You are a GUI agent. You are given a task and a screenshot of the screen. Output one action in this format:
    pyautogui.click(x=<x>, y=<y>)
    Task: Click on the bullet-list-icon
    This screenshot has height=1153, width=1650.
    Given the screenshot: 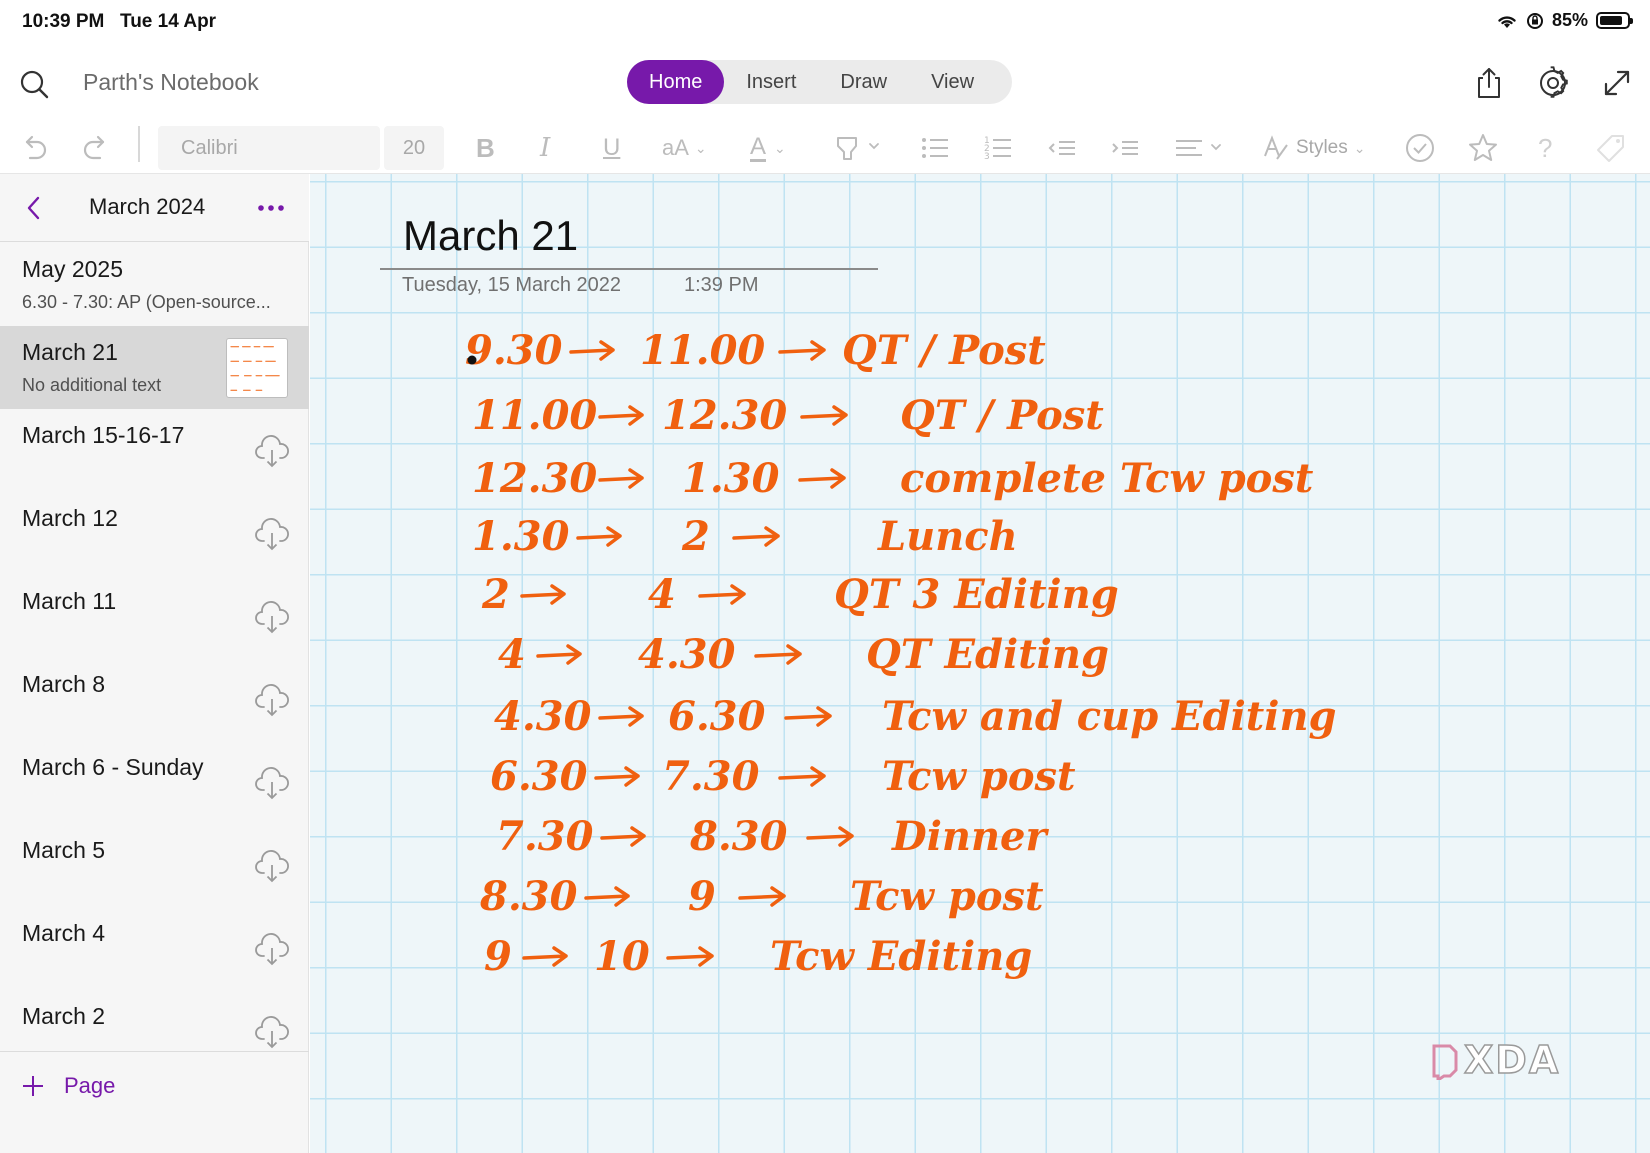 What is the action you would take?
    pyautogui.click(x=935, y=148)
    